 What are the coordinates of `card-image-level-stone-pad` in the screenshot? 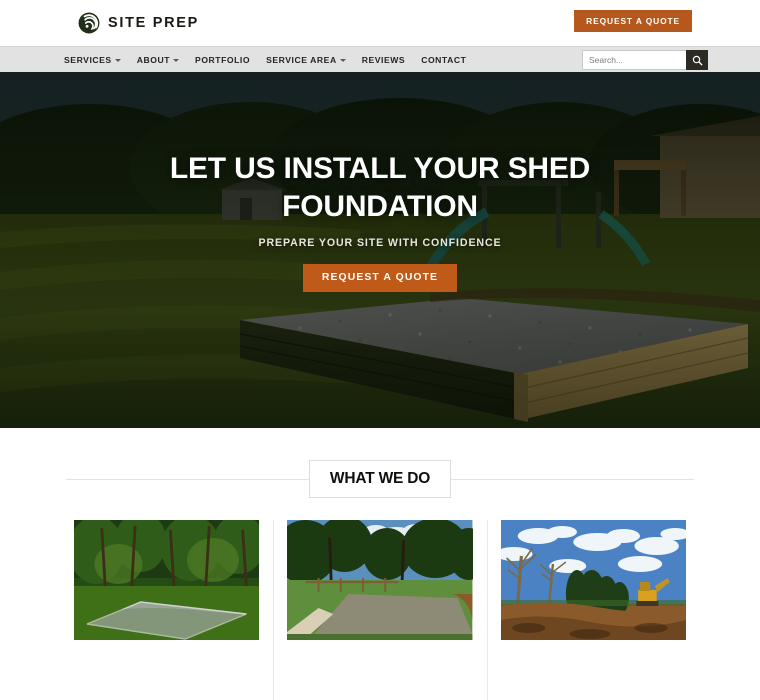 It's located at (380, 580).